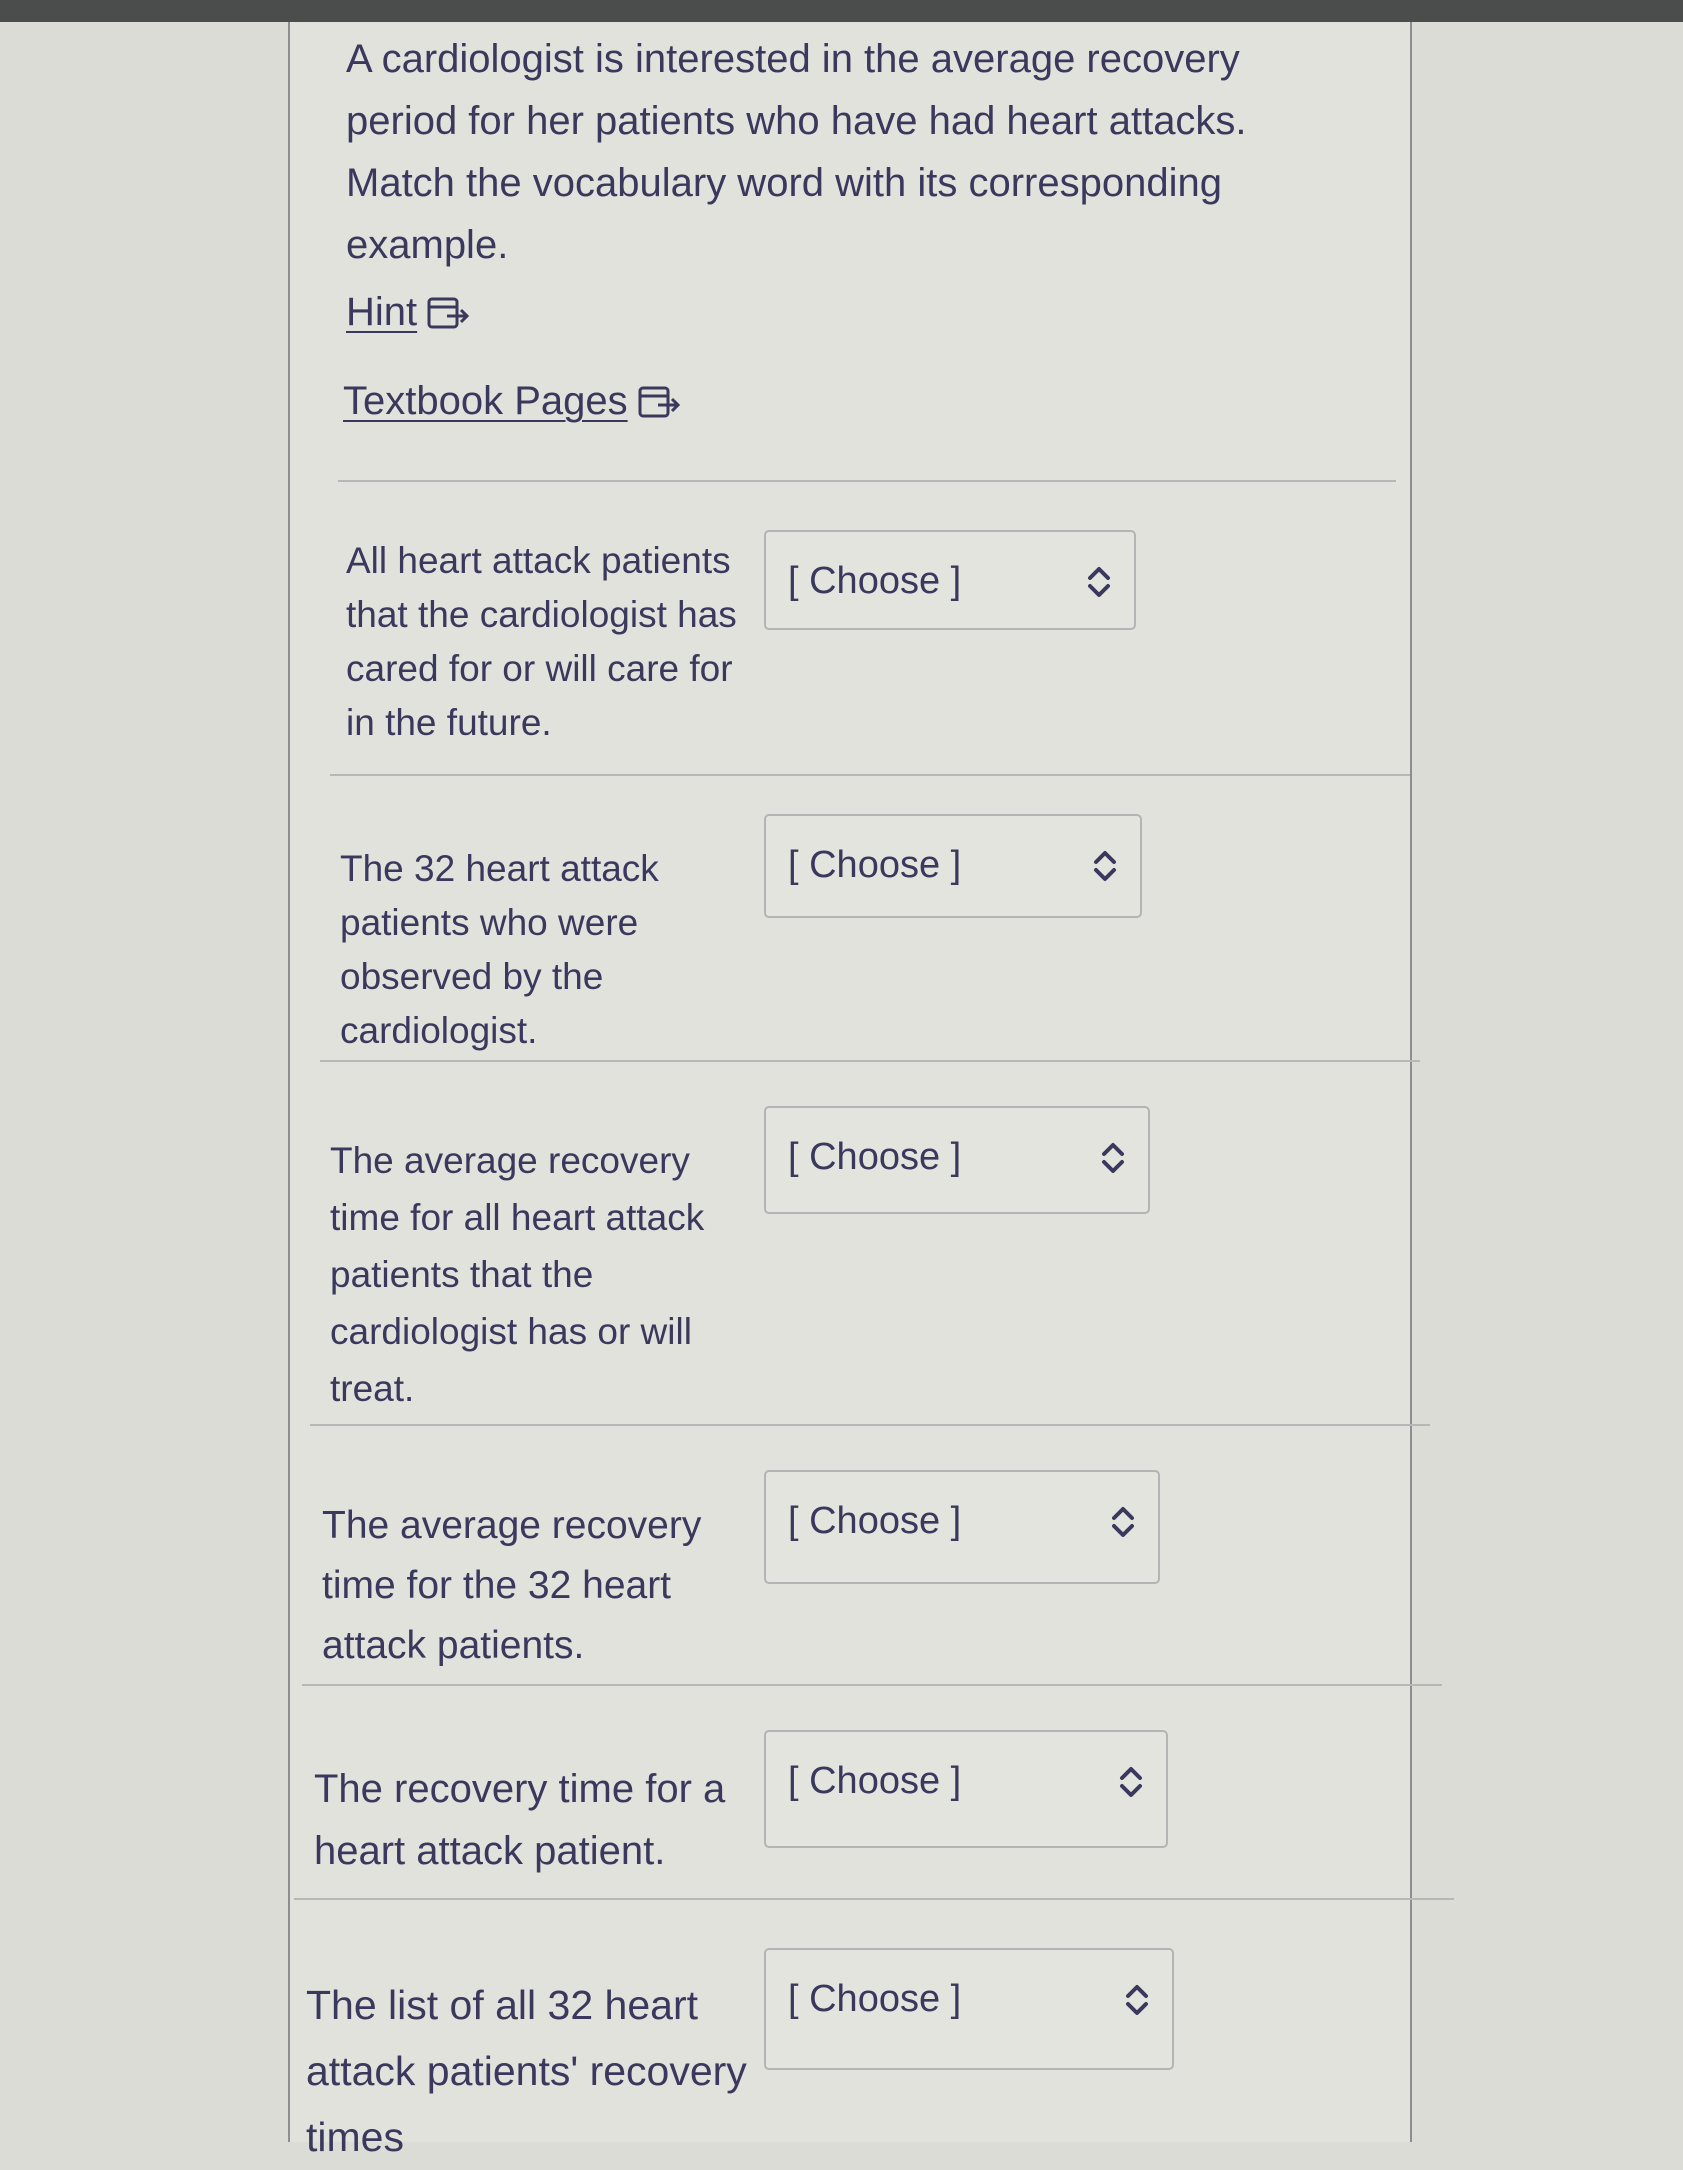  Describe the element at coordinates (485, 401) in the screenshot. I see `textbook-pages-label: Textbook Pages` at that location.